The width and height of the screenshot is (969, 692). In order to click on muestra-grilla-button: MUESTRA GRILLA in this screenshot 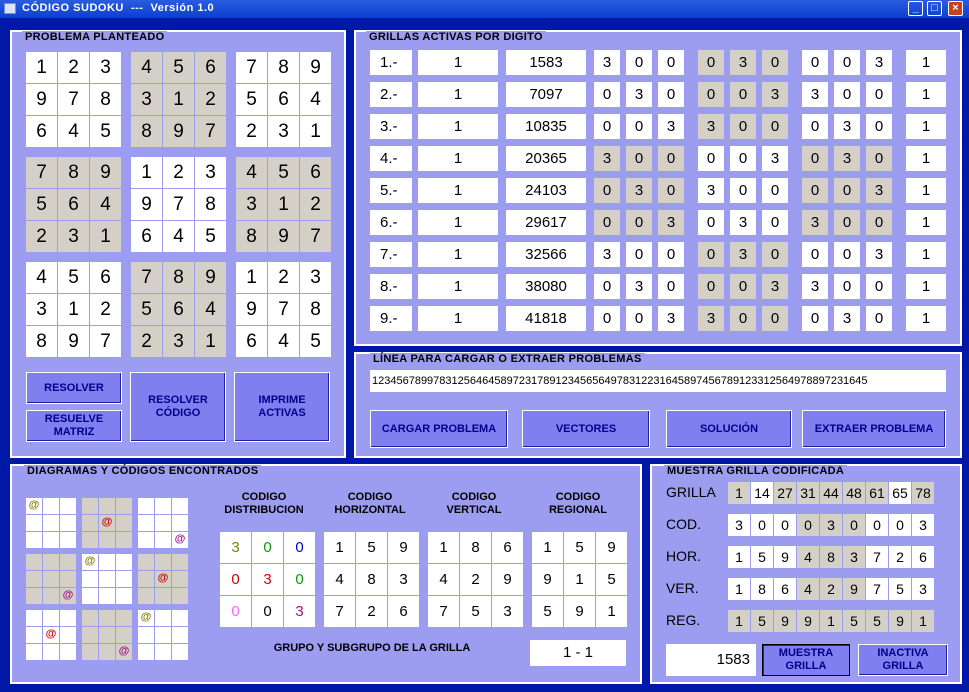, I will do `click(806, 660)`.